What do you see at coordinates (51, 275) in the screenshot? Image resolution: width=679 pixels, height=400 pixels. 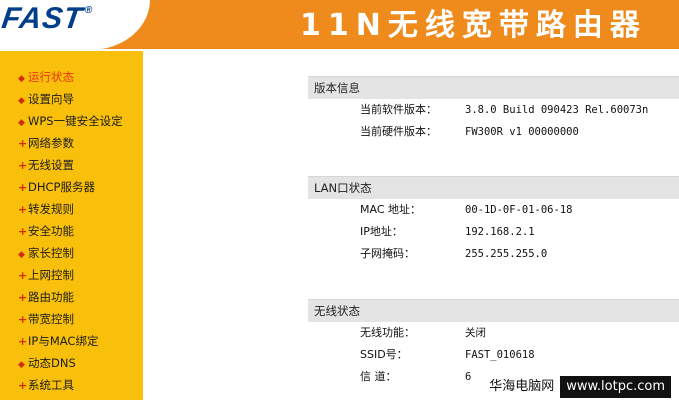 I see `sidebar-item-label: 上网控制` at bounding box center [51, 275].